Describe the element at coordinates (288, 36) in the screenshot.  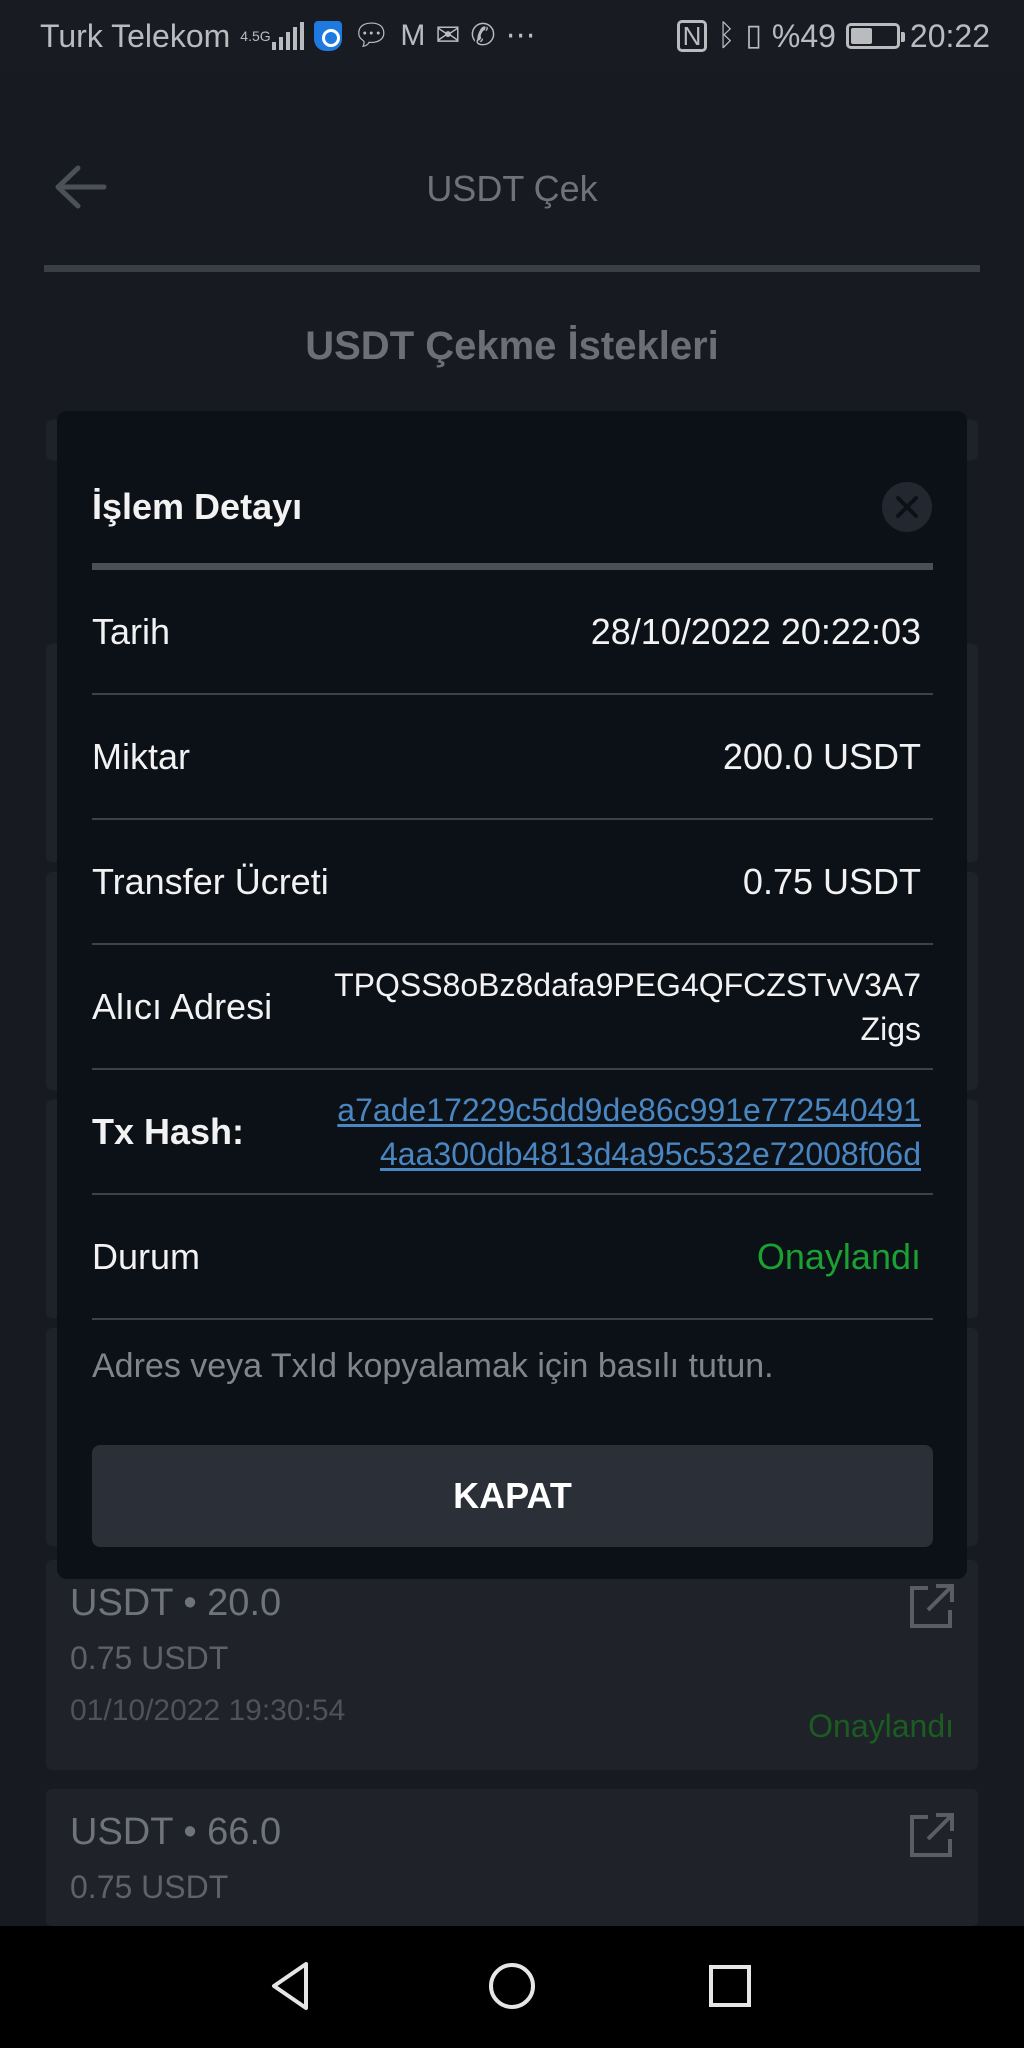
I see `signal-icon` at that location.